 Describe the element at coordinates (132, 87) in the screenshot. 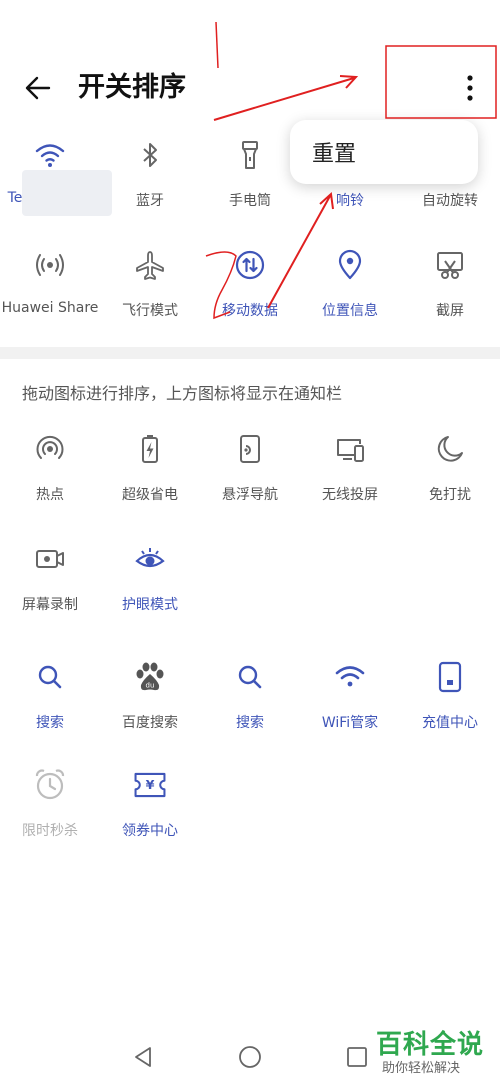

I see `page-title: 开关排序` at that location.